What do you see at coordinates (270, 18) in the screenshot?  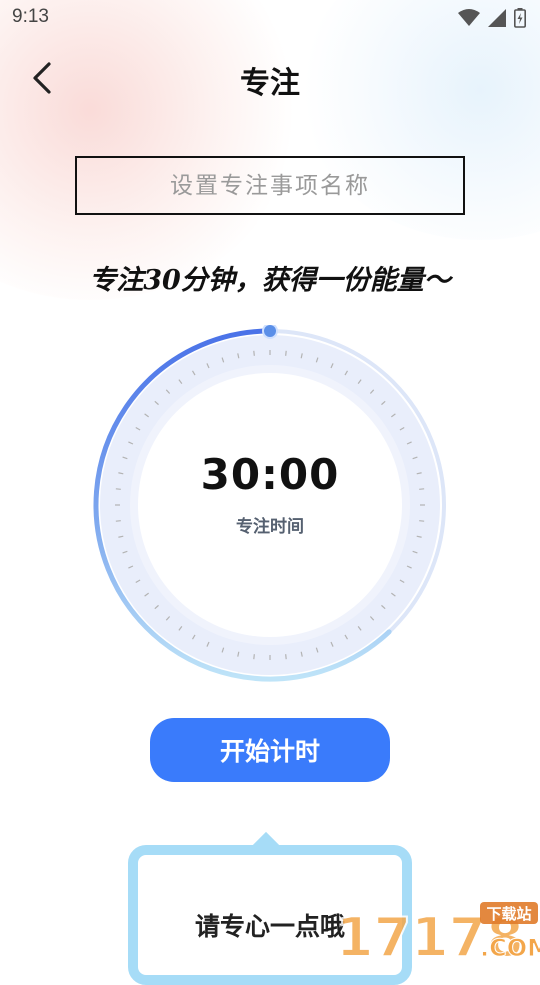 I see `status-bar: 9:13` at bounding box center [270, 18].